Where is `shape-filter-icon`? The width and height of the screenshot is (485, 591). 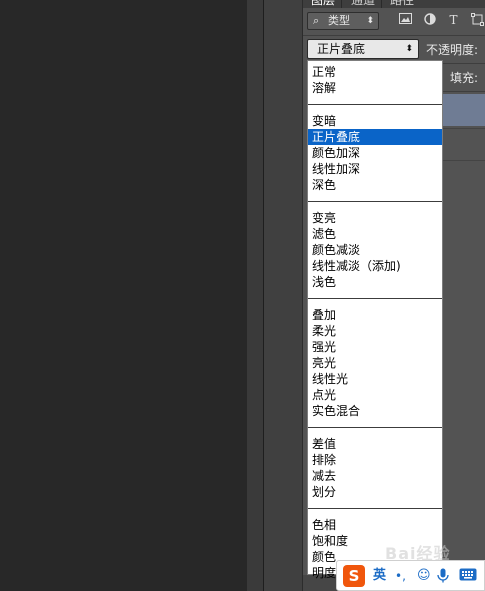 shape-filter-icon is located at coordinates (477, 20).